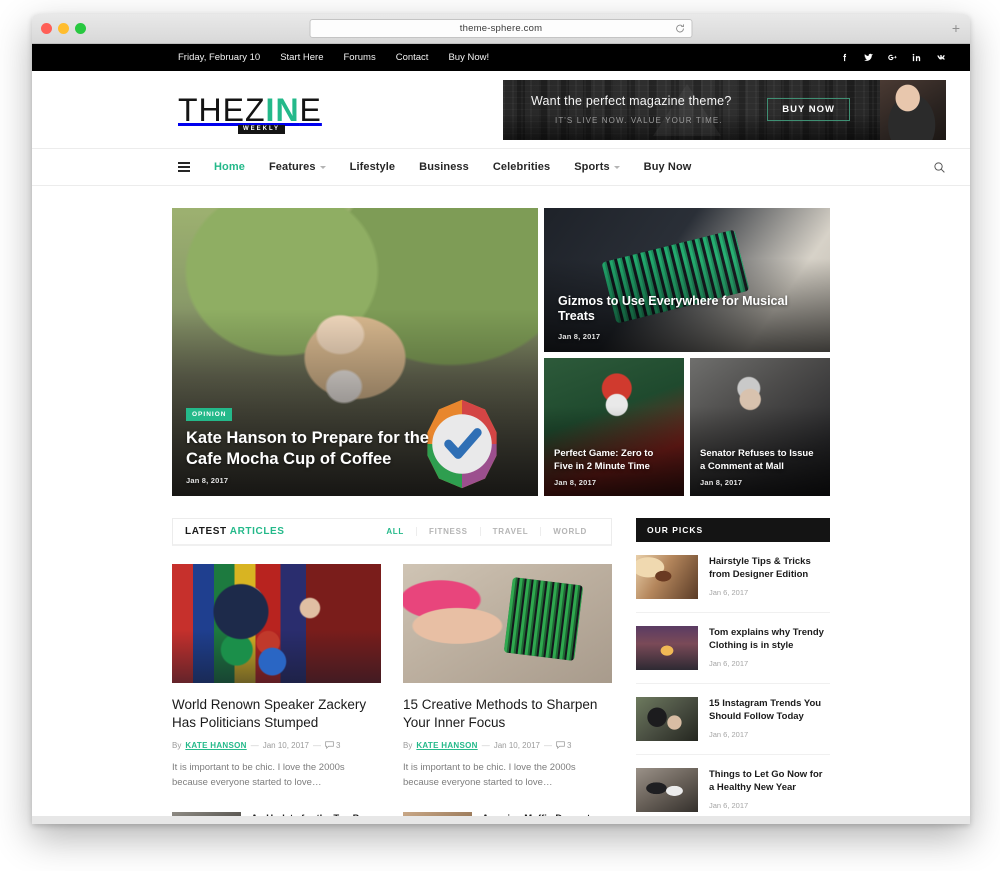 Image resolution: width=1000 pixels, height=871 pixels. I want to click on category-filters: ALL FITNESS TRAVEL WORLD, so click(486, 531).